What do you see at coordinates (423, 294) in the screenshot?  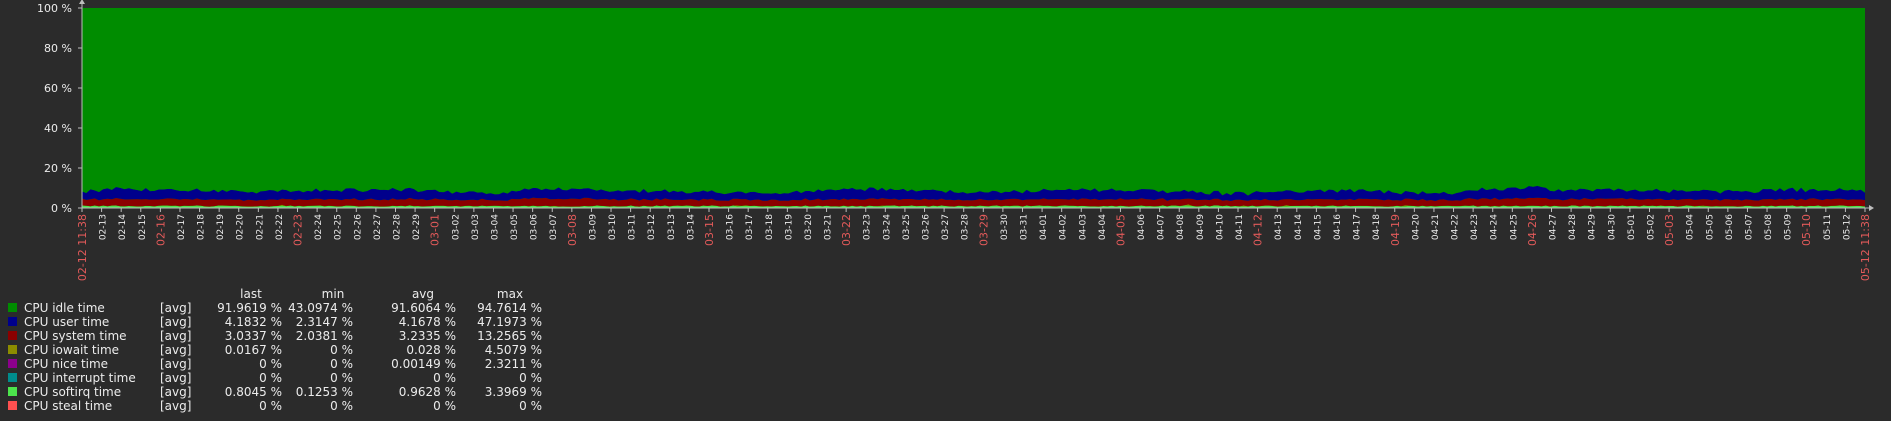 I see `legend-col-avg: avg` at bounding box center [423, 294].